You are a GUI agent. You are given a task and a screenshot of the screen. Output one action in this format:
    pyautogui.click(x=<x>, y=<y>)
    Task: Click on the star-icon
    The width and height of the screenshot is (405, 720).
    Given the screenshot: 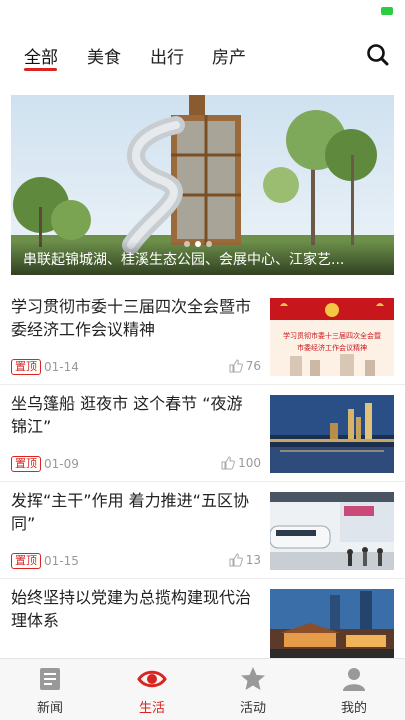 What is the action you would take?
    pyautogui.click(x=253, y=678)
    